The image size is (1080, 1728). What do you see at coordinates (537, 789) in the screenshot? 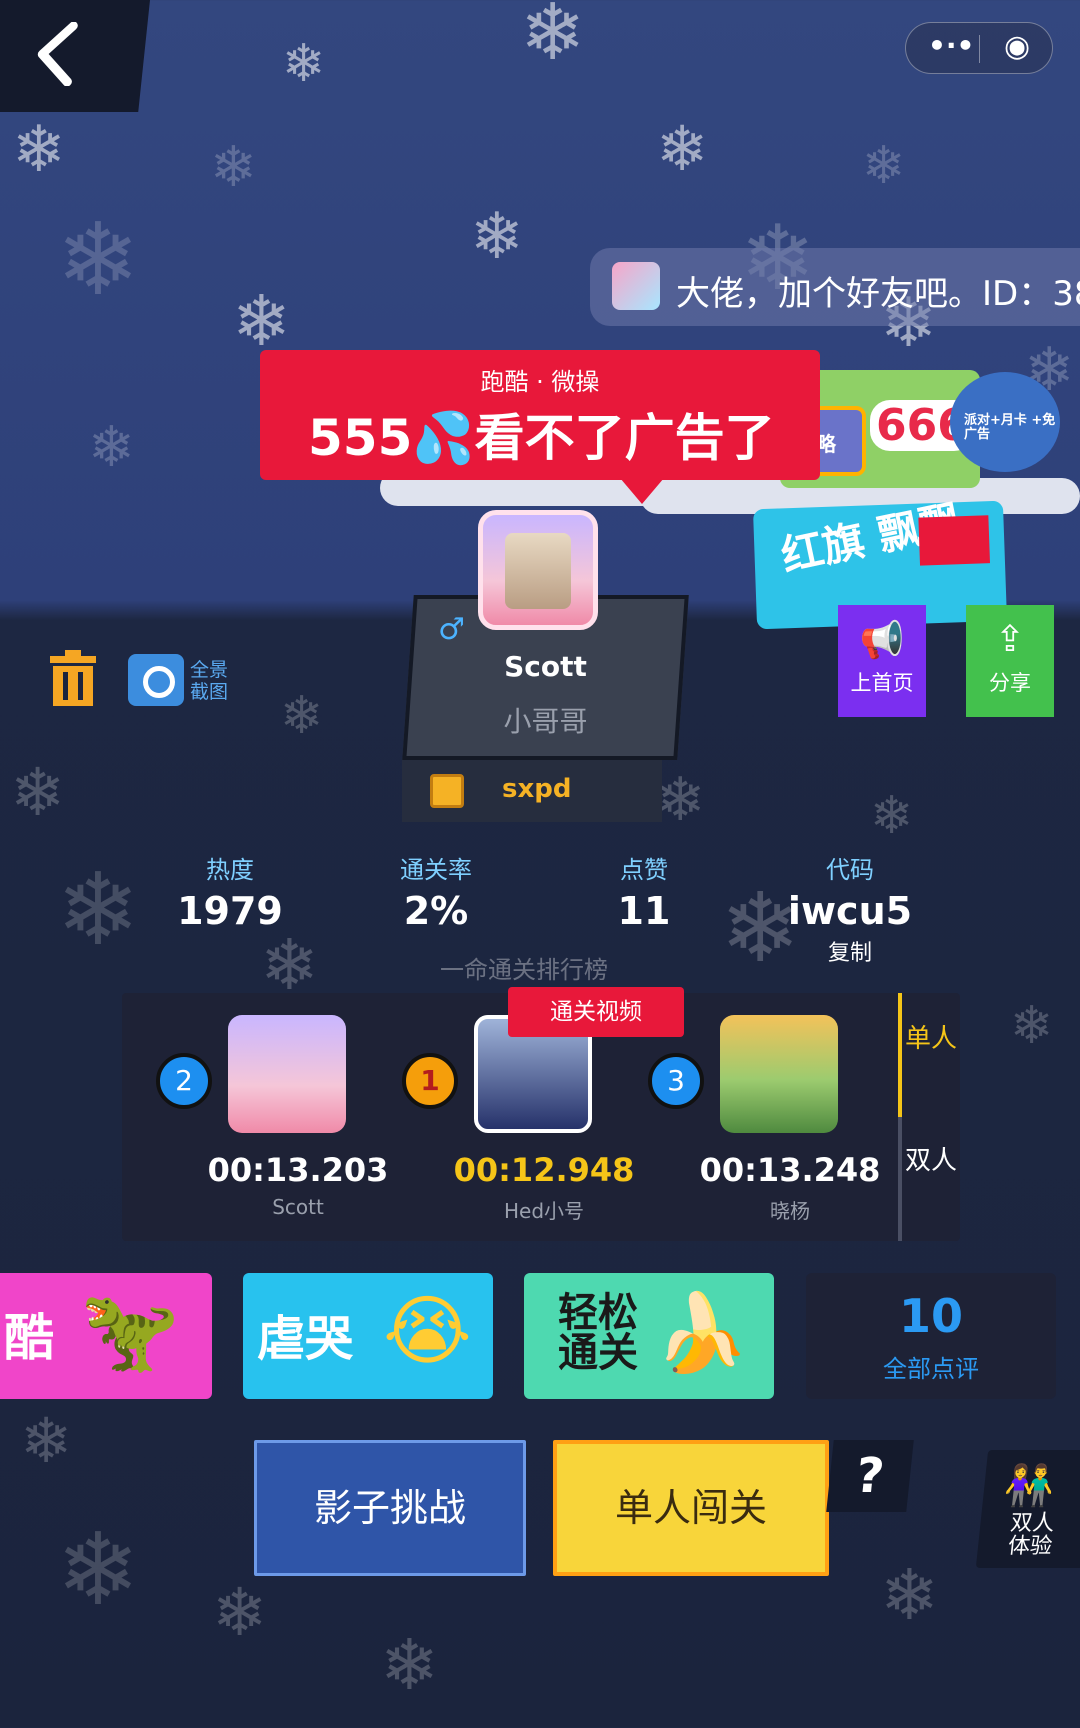
I see `creator-team-name: sxpd` at bounding box center [537, 789].